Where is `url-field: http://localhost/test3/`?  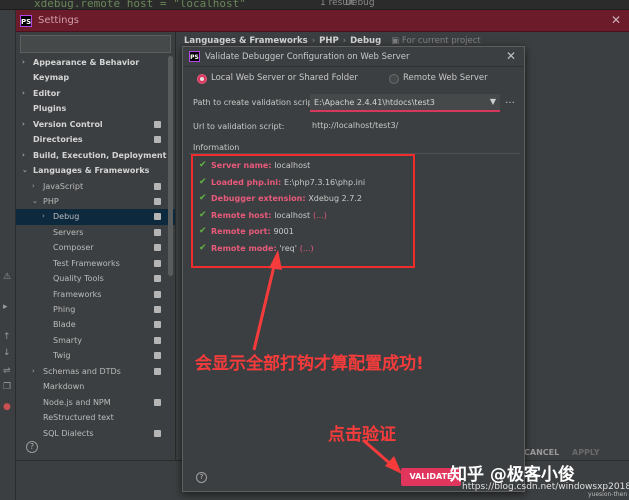 url-field: http://localhost/test3/ is located at coordinates (405, 126).